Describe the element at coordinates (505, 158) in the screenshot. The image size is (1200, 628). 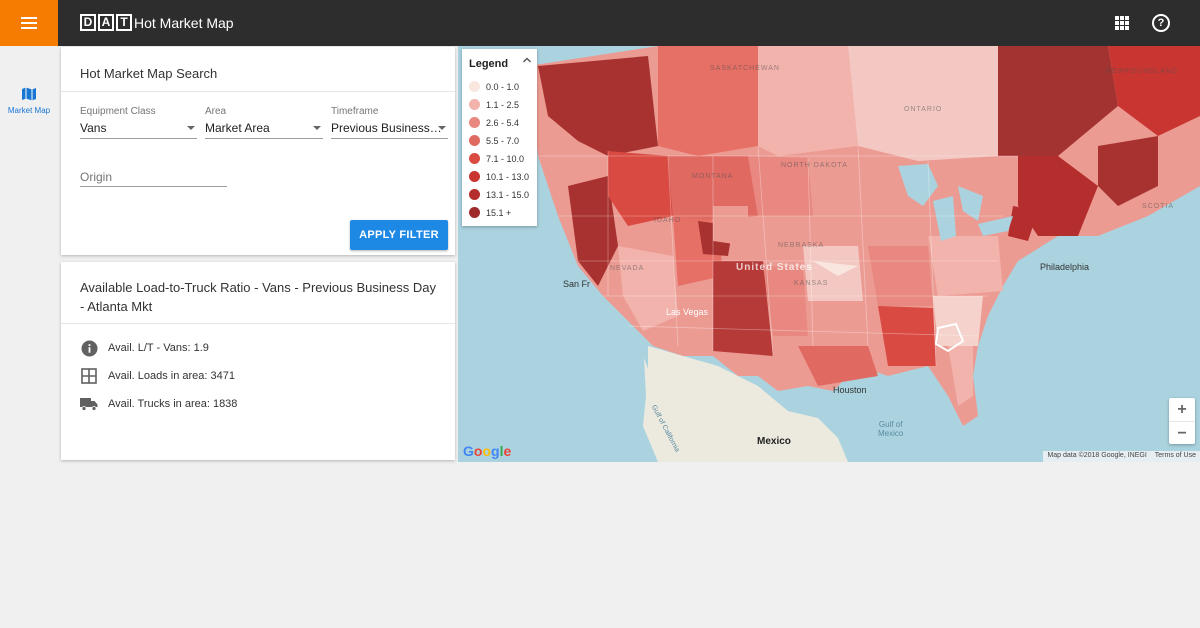
I see `legend-label: 7.1 - 10.0` at that location.